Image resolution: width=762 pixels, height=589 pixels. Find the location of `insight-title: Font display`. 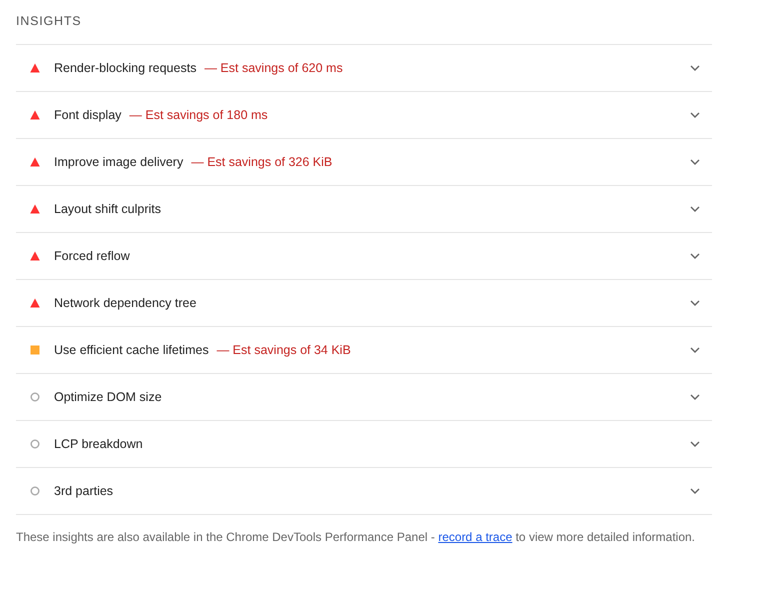

insight-title: Font display is located at coordinates (88, 115).